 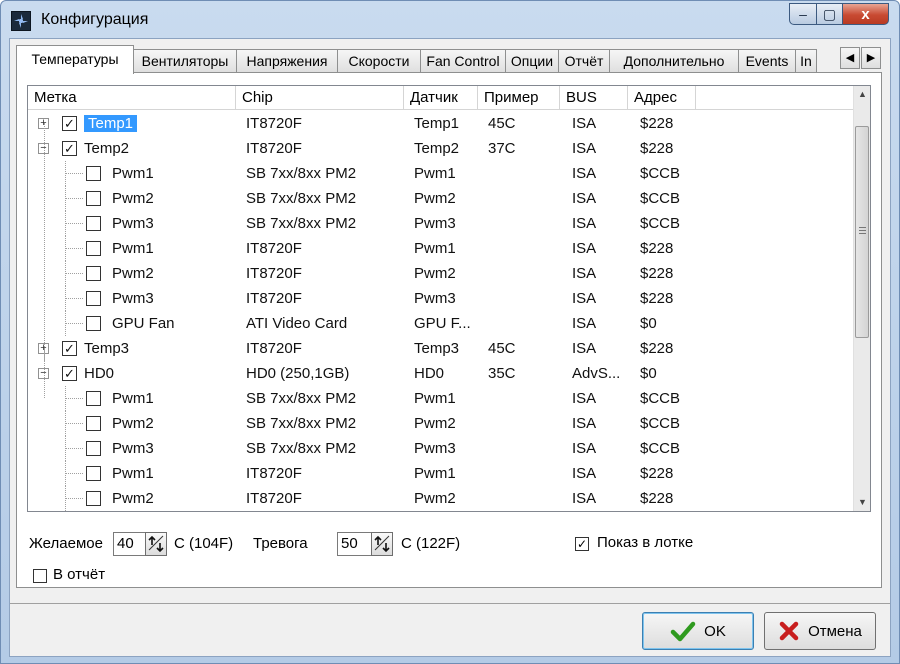 I want to click on table-row: Pwm3 IT8720F Pwm3 ISA $228, so click(x=441, y=298).